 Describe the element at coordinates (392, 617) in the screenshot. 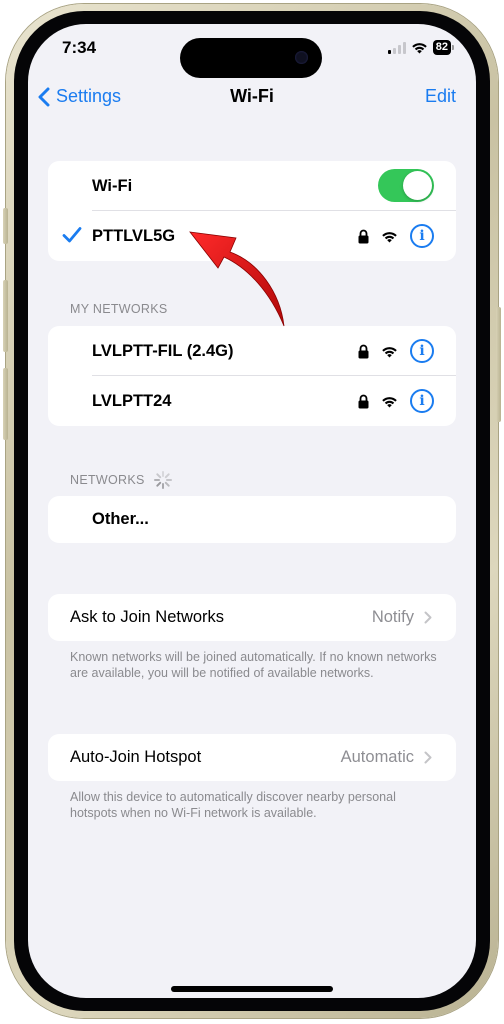

I see `ask-to-join-value: Notify` at that location.